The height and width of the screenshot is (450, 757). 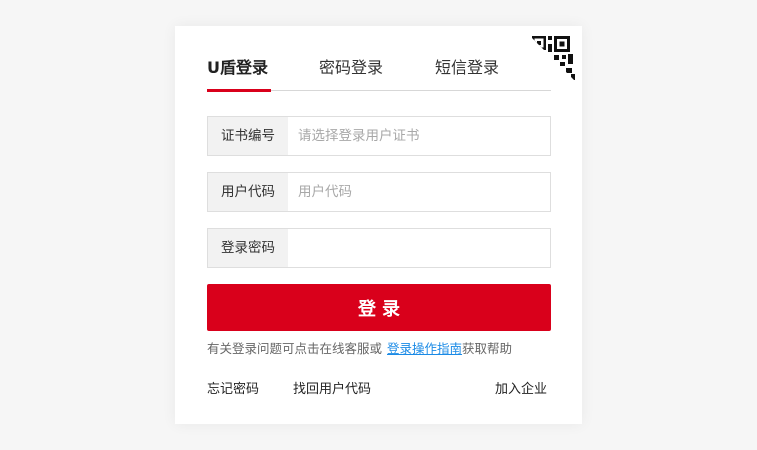 I want to click on tab-ukey-login: U盾登录, so click(x=239, y=74).